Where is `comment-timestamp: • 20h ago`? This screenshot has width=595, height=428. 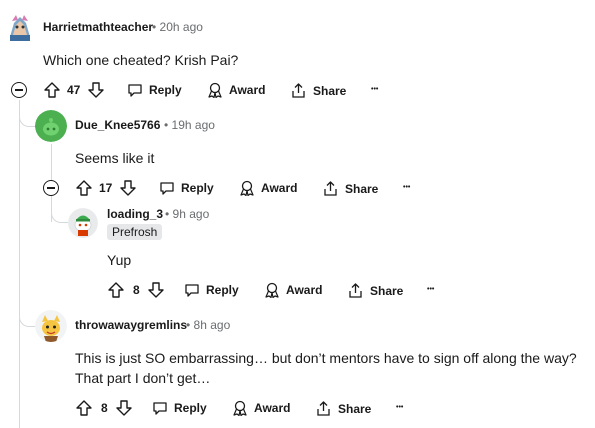 comment-timestamp: • 20h ago is located at coordinates (177, 27).